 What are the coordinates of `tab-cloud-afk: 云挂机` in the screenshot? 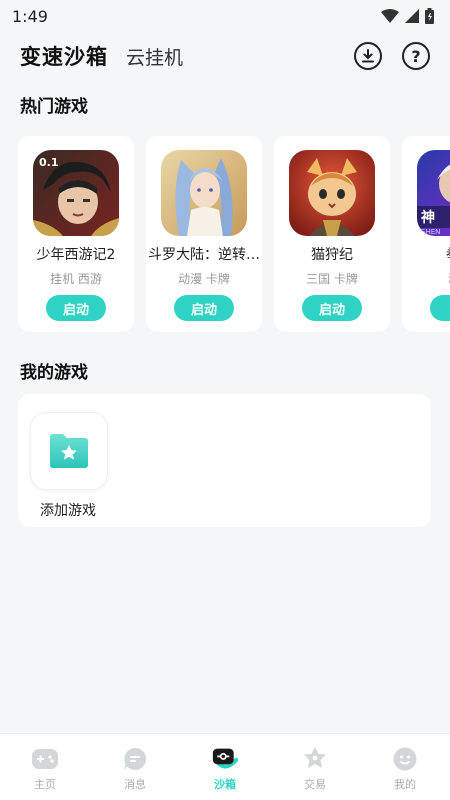 It's located at (154, 56).